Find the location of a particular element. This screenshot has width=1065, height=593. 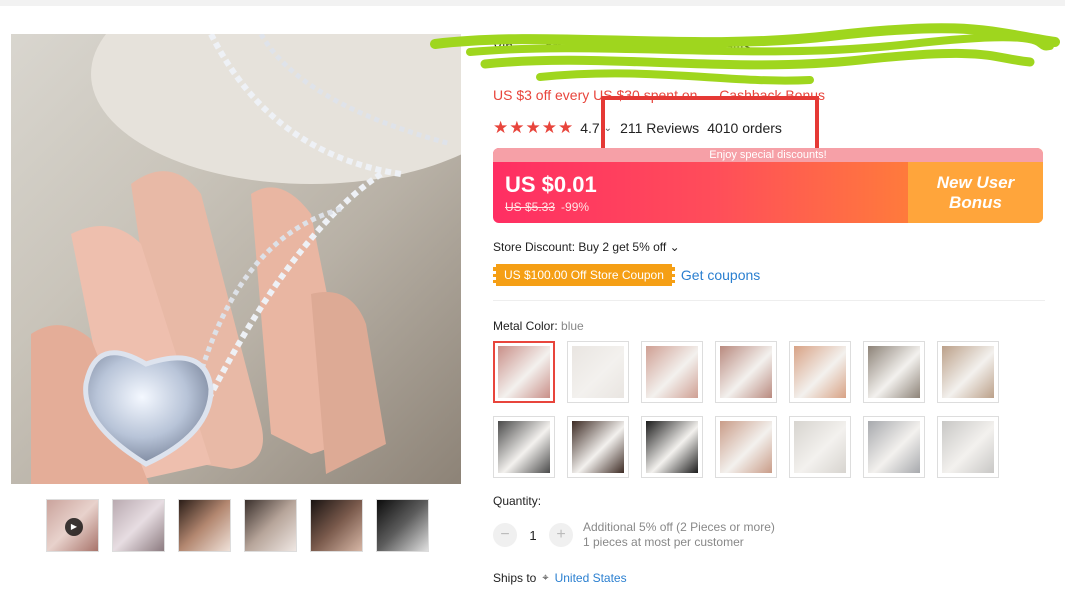

discount-percent: -99% is located at coordinates (575, 207).